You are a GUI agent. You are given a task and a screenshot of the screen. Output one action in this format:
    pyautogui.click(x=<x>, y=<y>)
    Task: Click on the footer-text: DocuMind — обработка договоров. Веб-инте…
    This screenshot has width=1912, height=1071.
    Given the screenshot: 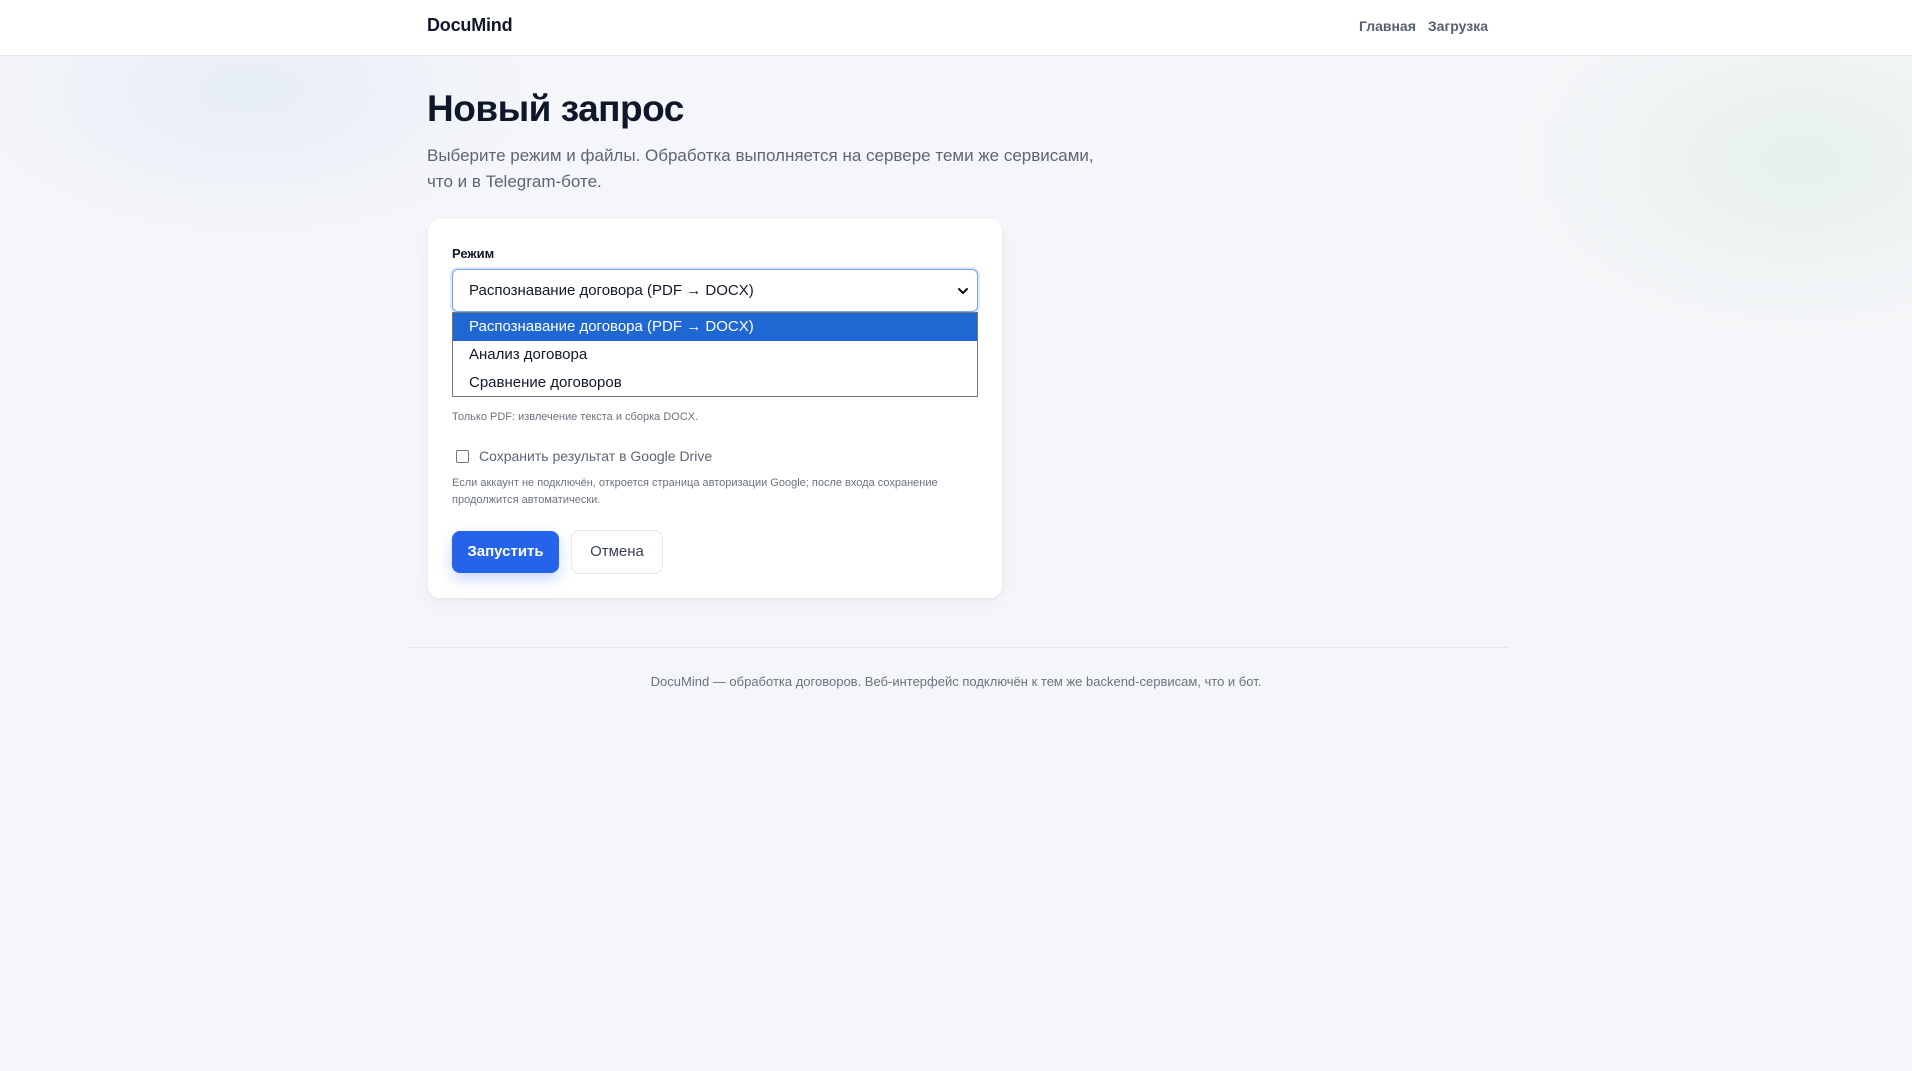 What is the action you would take?
    pyautogui.click(x=956, y=681)
    